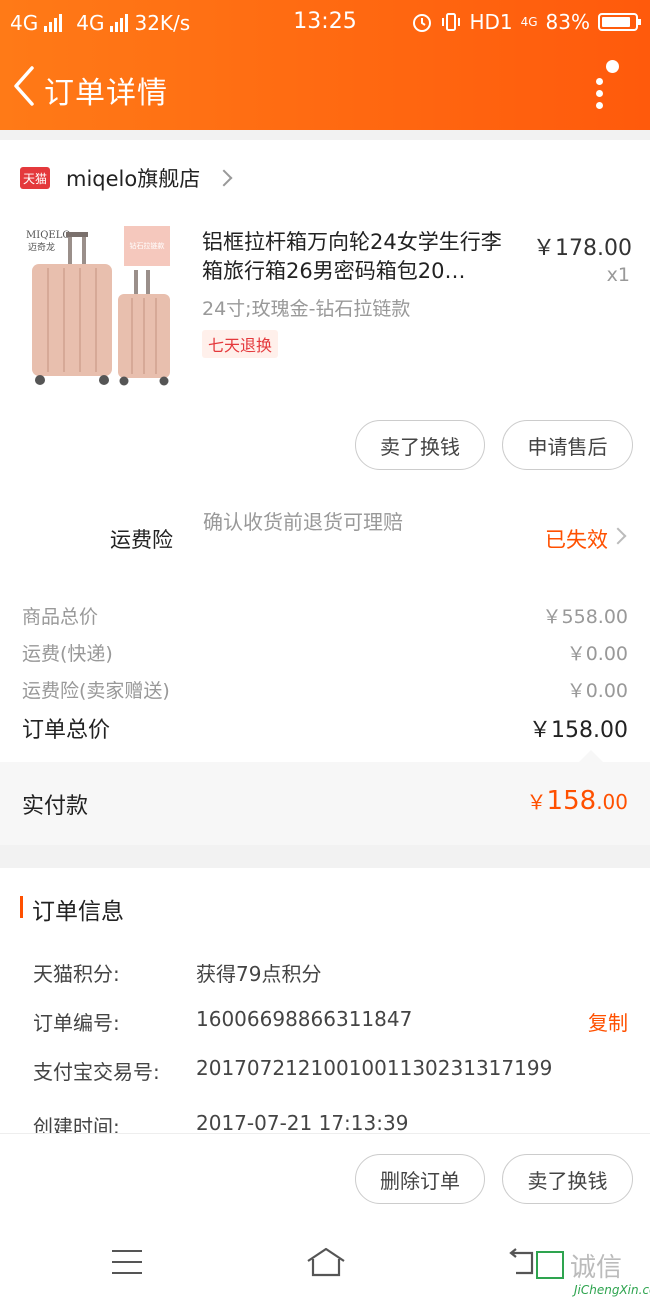  Describe the element at coordinates (585, 617) in the screenshot. I see `fee-value: ￥558.00` at that location.